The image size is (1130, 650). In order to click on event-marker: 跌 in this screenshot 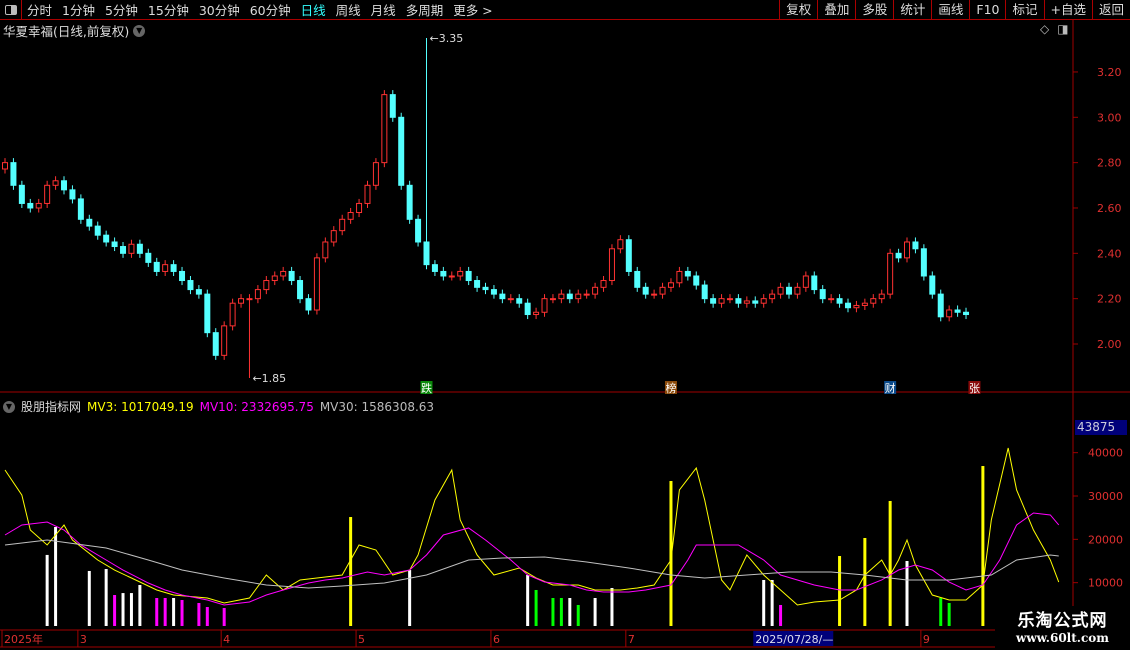, I will do `click(426, 388)`.